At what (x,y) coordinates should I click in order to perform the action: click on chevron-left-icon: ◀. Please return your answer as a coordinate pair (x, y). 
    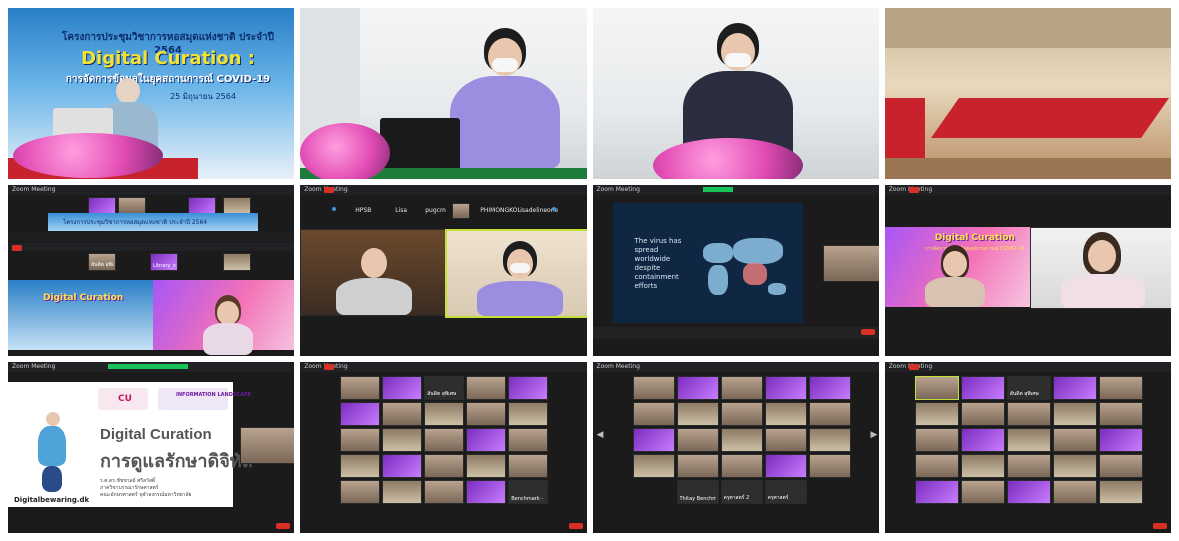
    Looking at the image, I should click on (600, 435).